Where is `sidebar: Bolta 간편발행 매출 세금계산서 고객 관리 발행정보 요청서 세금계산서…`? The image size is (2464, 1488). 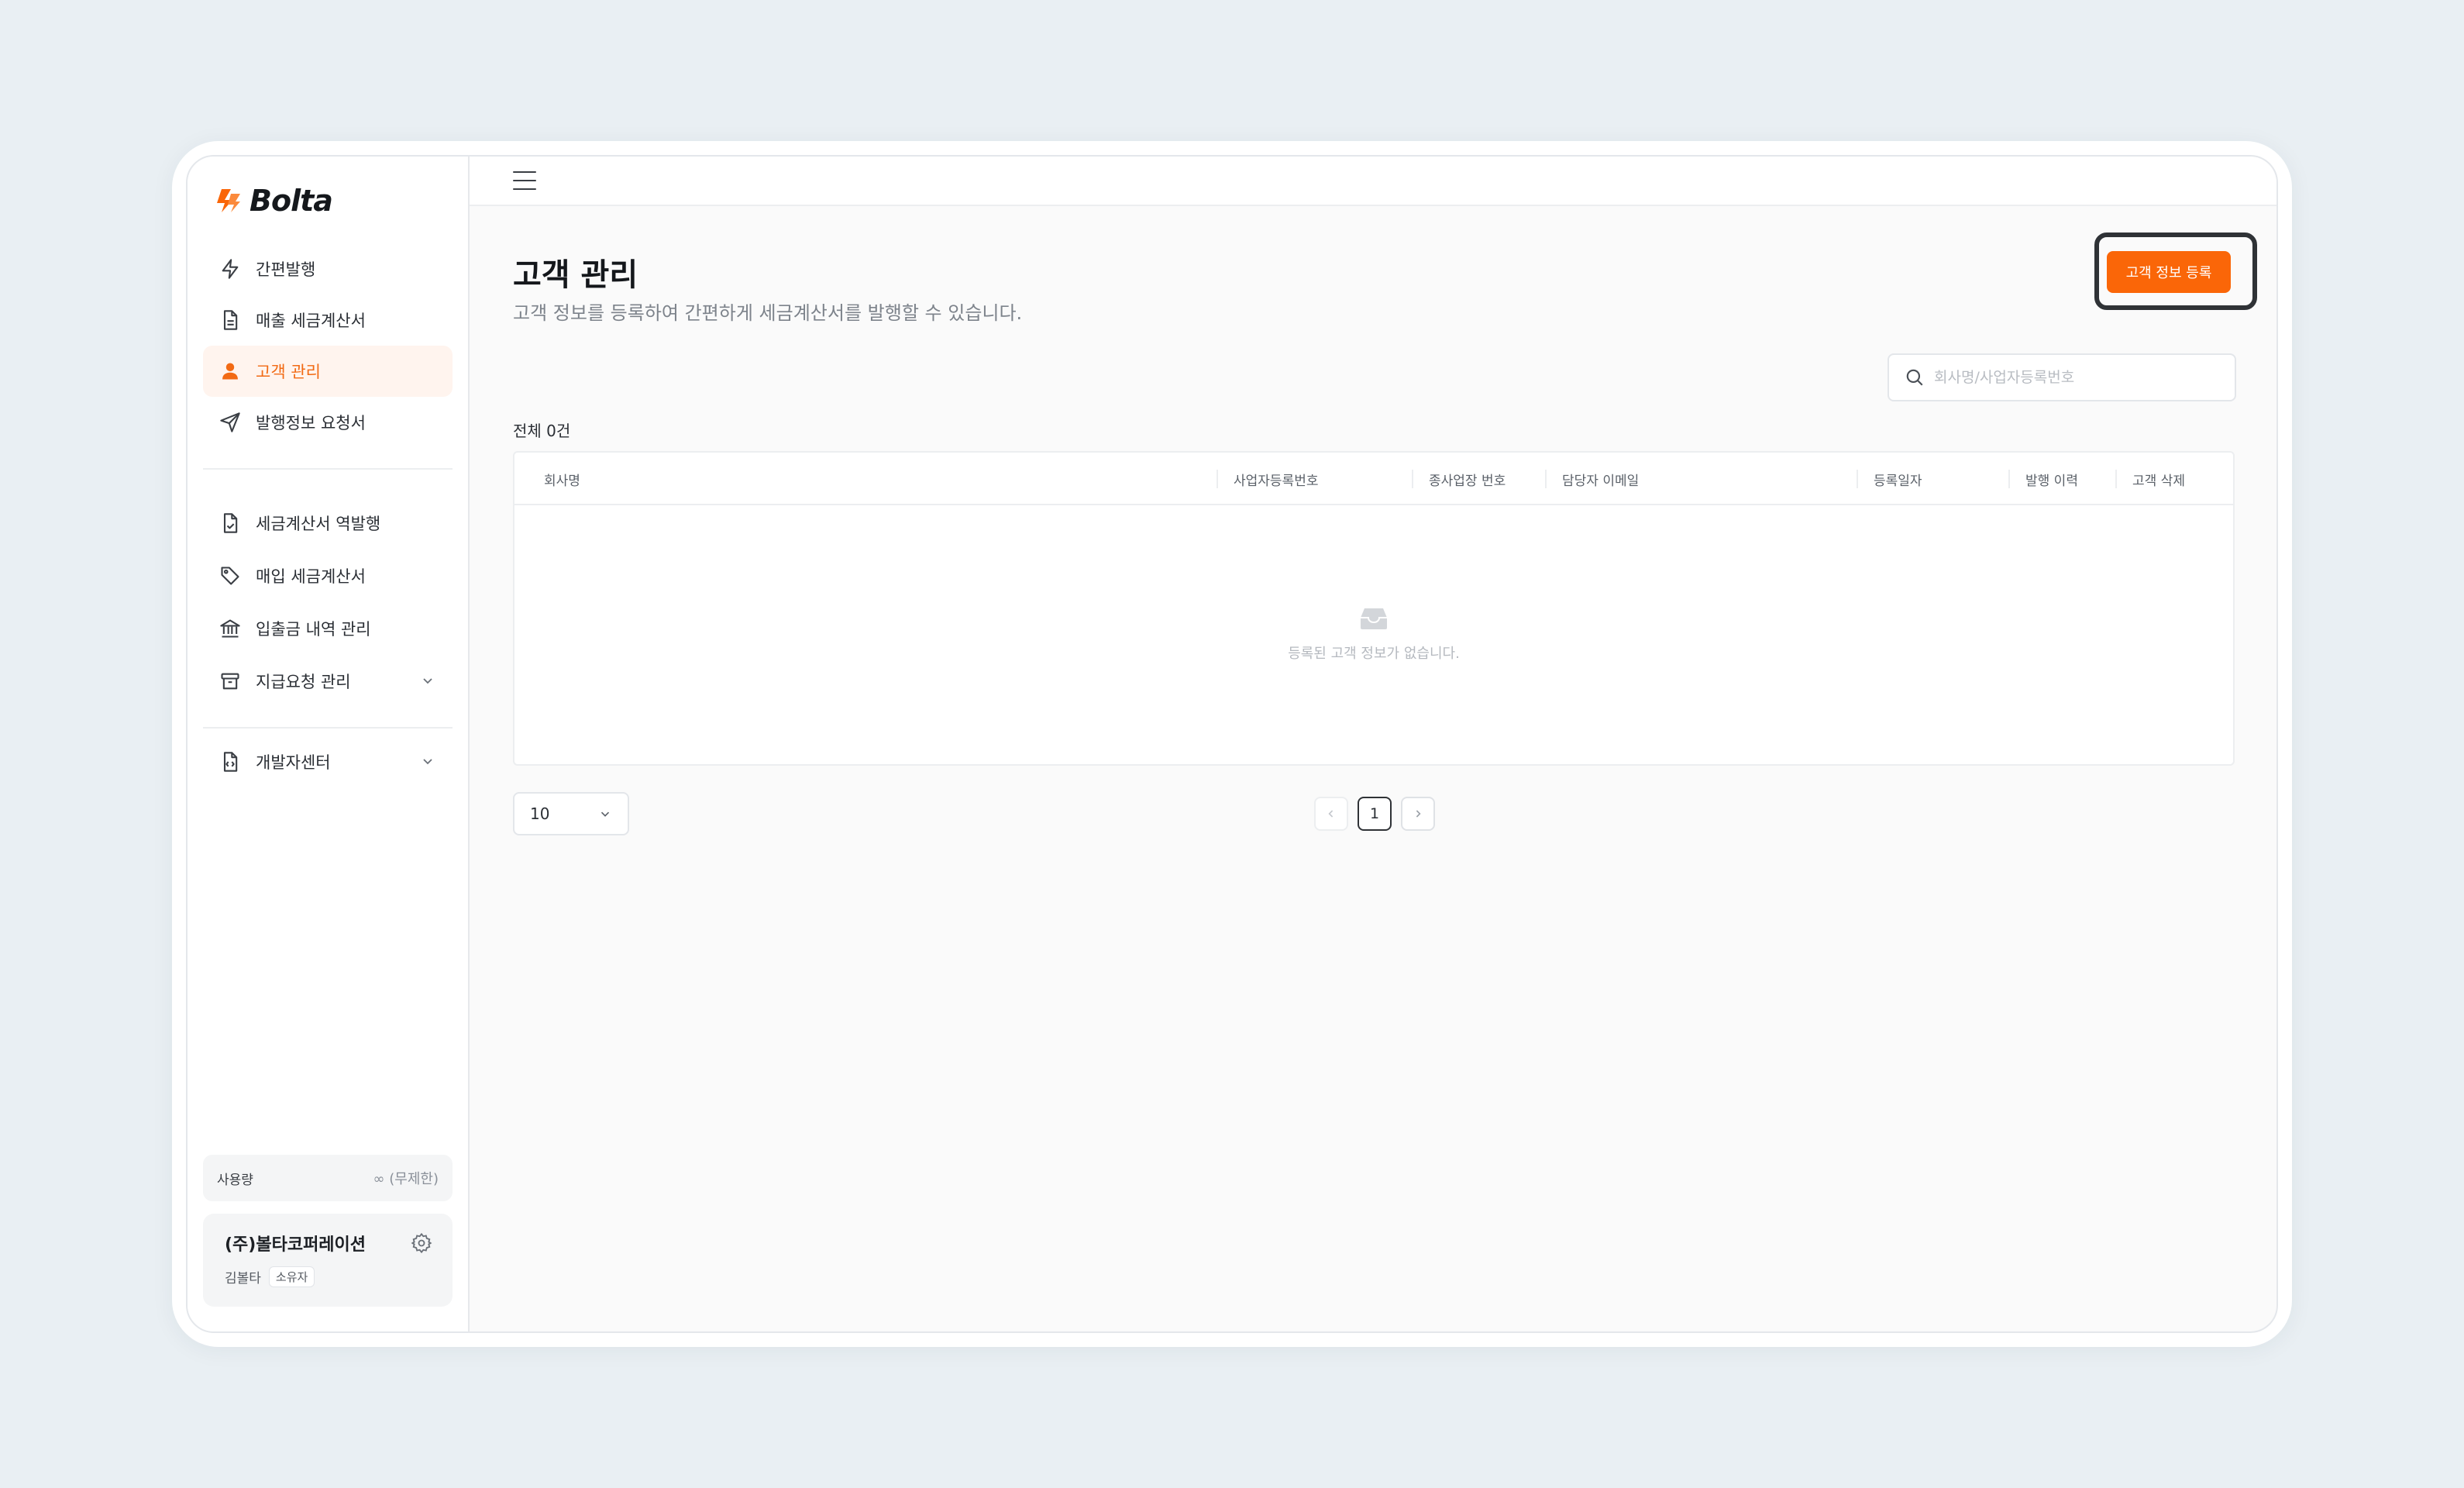 sidebar: Bolta 간편발행 매출 세금계산서 고객 관리 발행정보 요청서 세금계산서… is located at coordinates (329, 744).